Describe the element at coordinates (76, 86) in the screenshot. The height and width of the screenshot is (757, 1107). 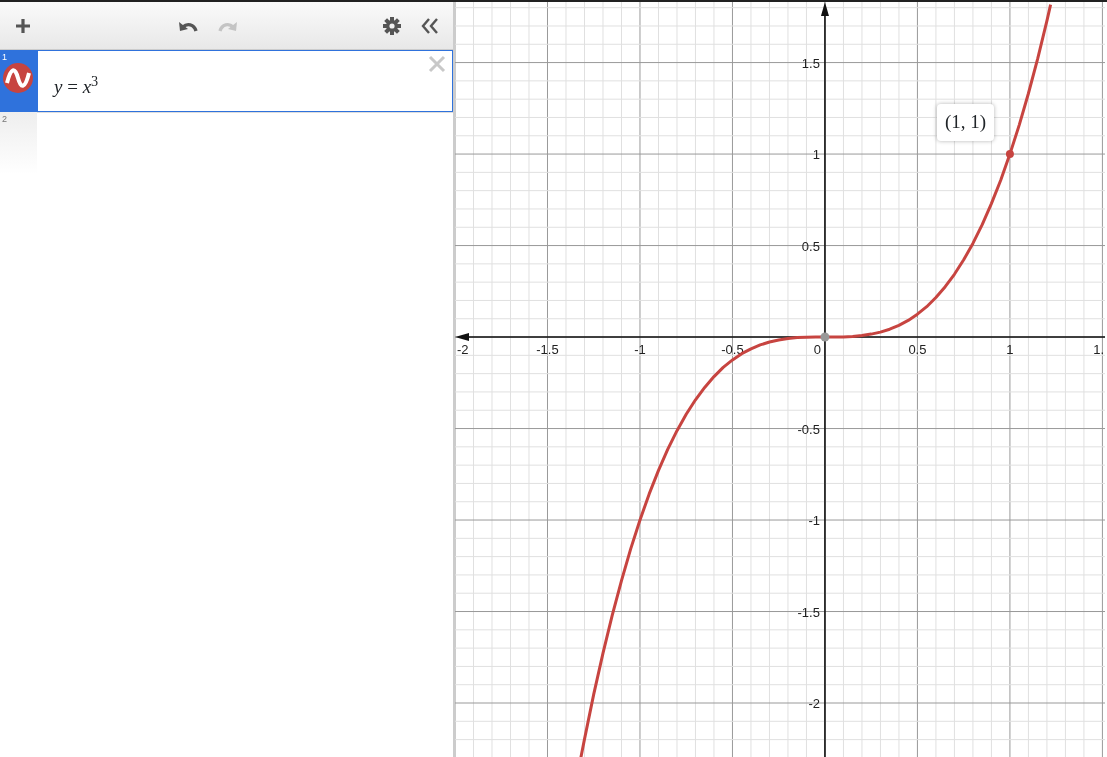
I see `formula-text: y = x$^{3}$` at that location.